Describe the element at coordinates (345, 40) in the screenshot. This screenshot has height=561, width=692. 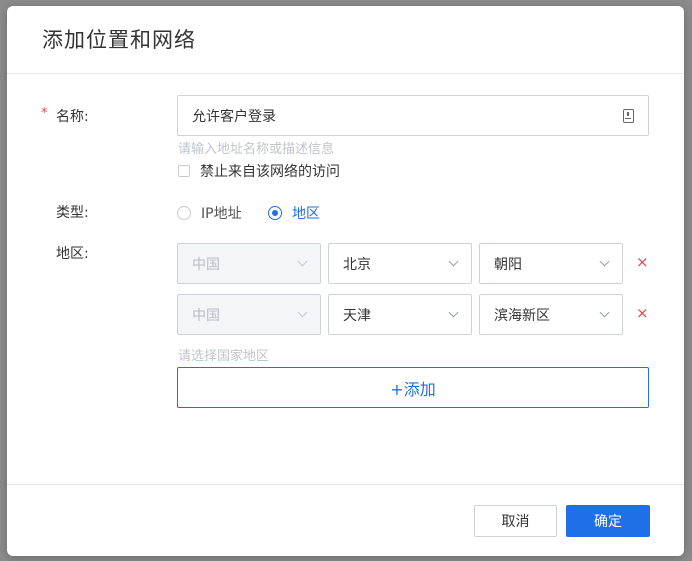
I see `dialog-header: 添加位置和网络` at that location.